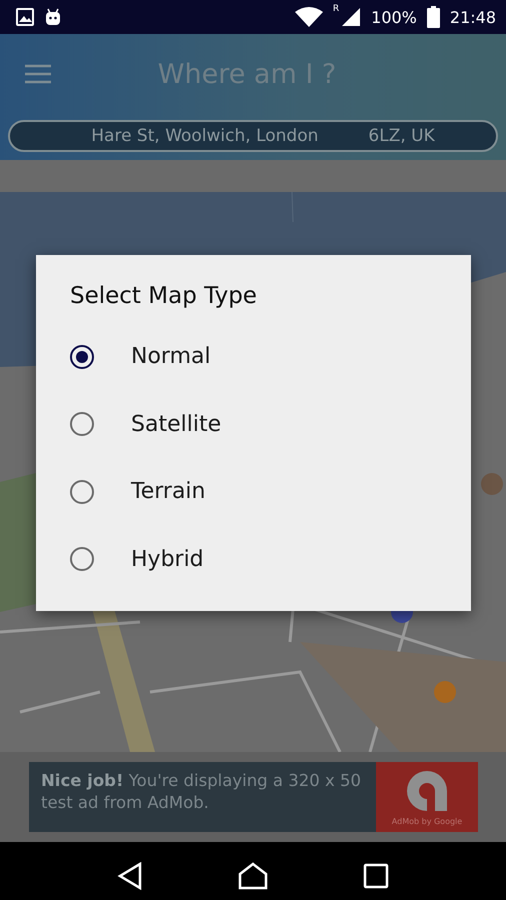 The width and height of the screenshot is (506, 900). What do you see at coordinates (201, 792) in the screenshot?
I see `ad-text: Nice job! You're displaying a 320 x 50 test ad from AdMob.` at bounding box center [201, 792].